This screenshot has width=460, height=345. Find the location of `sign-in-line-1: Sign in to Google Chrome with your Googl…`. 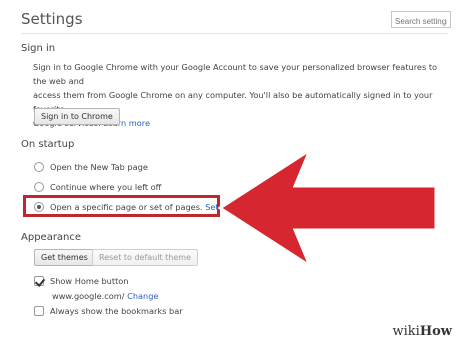

sign-in-line-1: Sign in to Google Chrome with your Googl… is located at coordinates (235, 74).